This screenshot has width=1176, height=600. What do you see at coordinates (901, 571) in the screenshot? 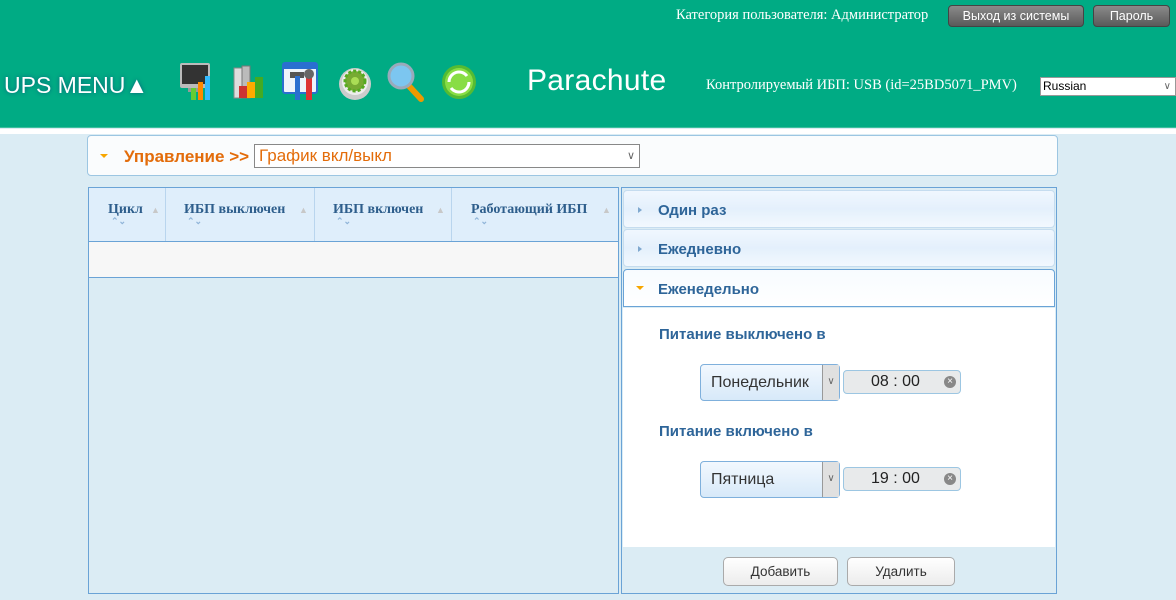
I see `delete-button: Удалить` at bounding box center [901, 571].